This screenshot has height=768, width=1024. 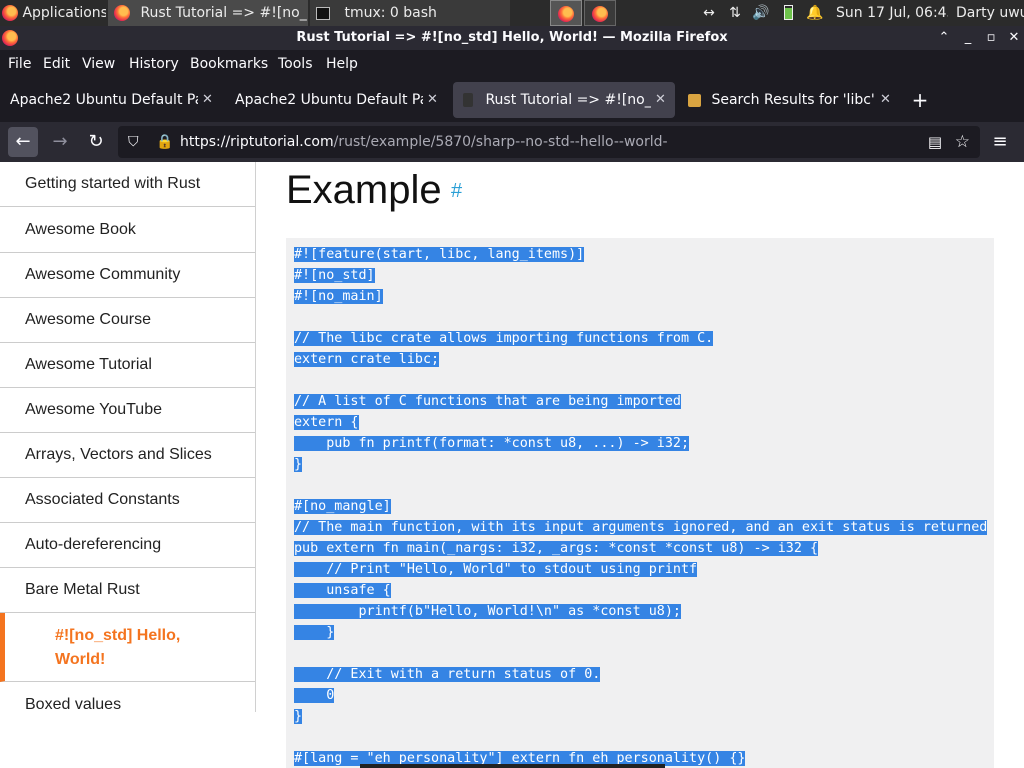 I want to click on tab-apache-2: Apache2 Ubuntu Default Pa ✕, so click(x=336, y=100).